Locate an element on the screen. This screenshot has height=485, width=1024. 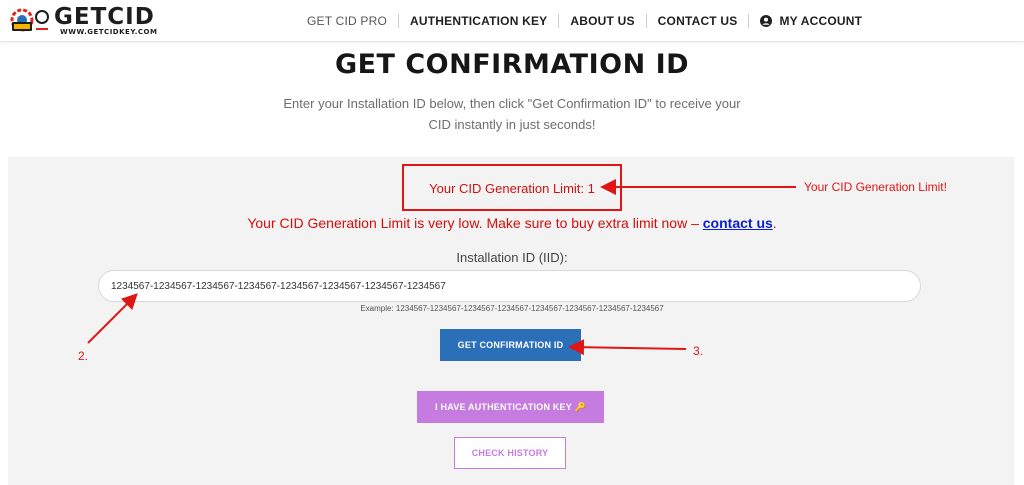
nav-my-account: MY ACCOUNT is located at coordinates (811, 21).